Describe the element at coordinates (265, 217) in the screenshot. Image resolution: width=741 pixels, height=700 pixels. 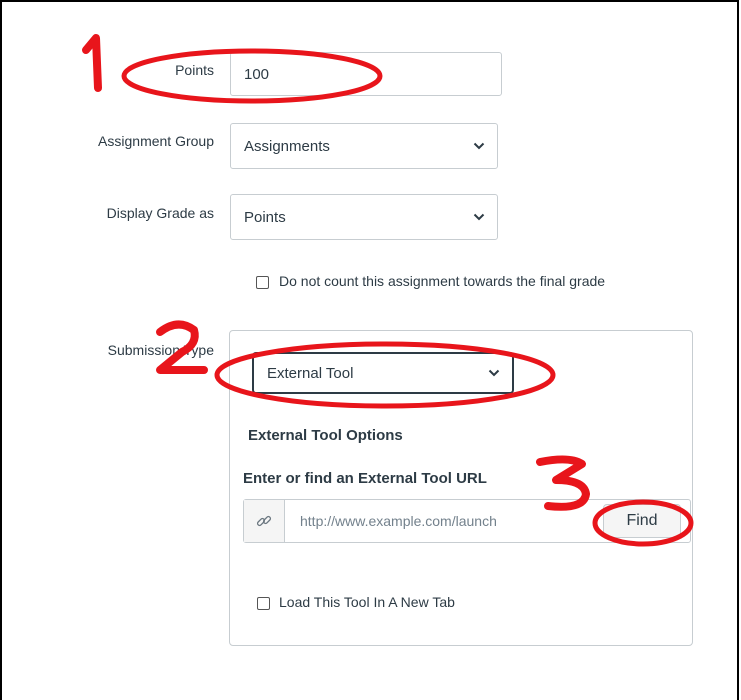
I see `display-grade-value: Points` at that location.